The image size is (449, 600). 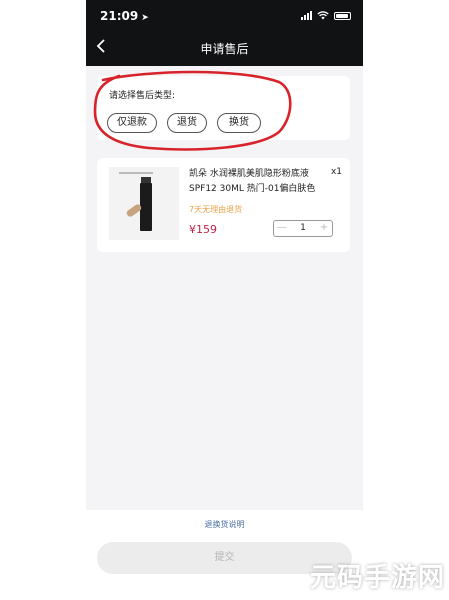 I want to click on quantity-value: 1, so click(x=303, y=228).